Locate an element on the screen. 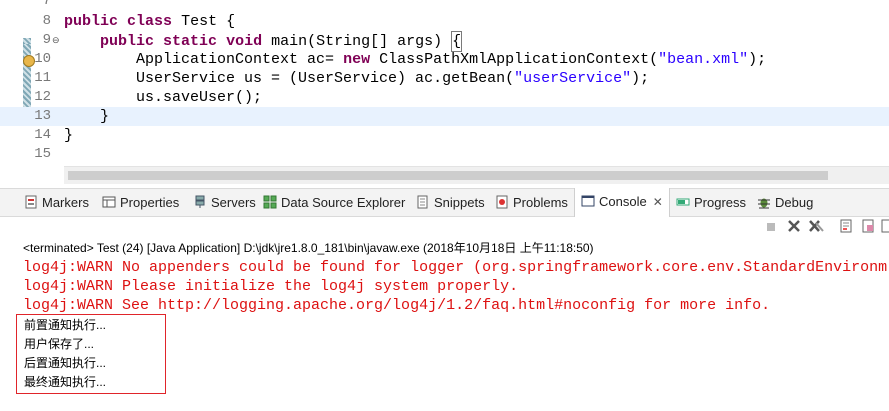  keyword: static is located at coordinates (190, 41).